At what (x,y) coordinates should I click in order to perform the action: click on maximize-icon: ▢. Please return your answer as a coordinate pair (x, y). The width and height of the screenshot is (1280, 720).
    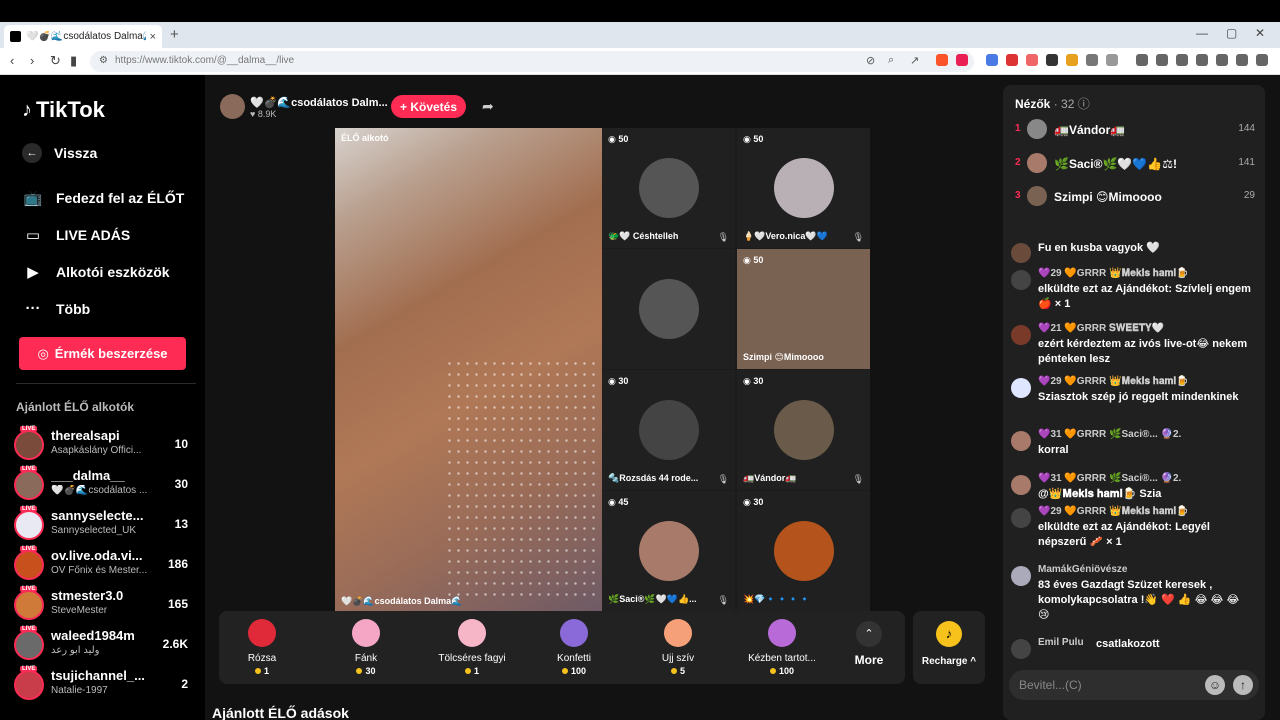
    Looking at the image, I should click on (1231, 33).